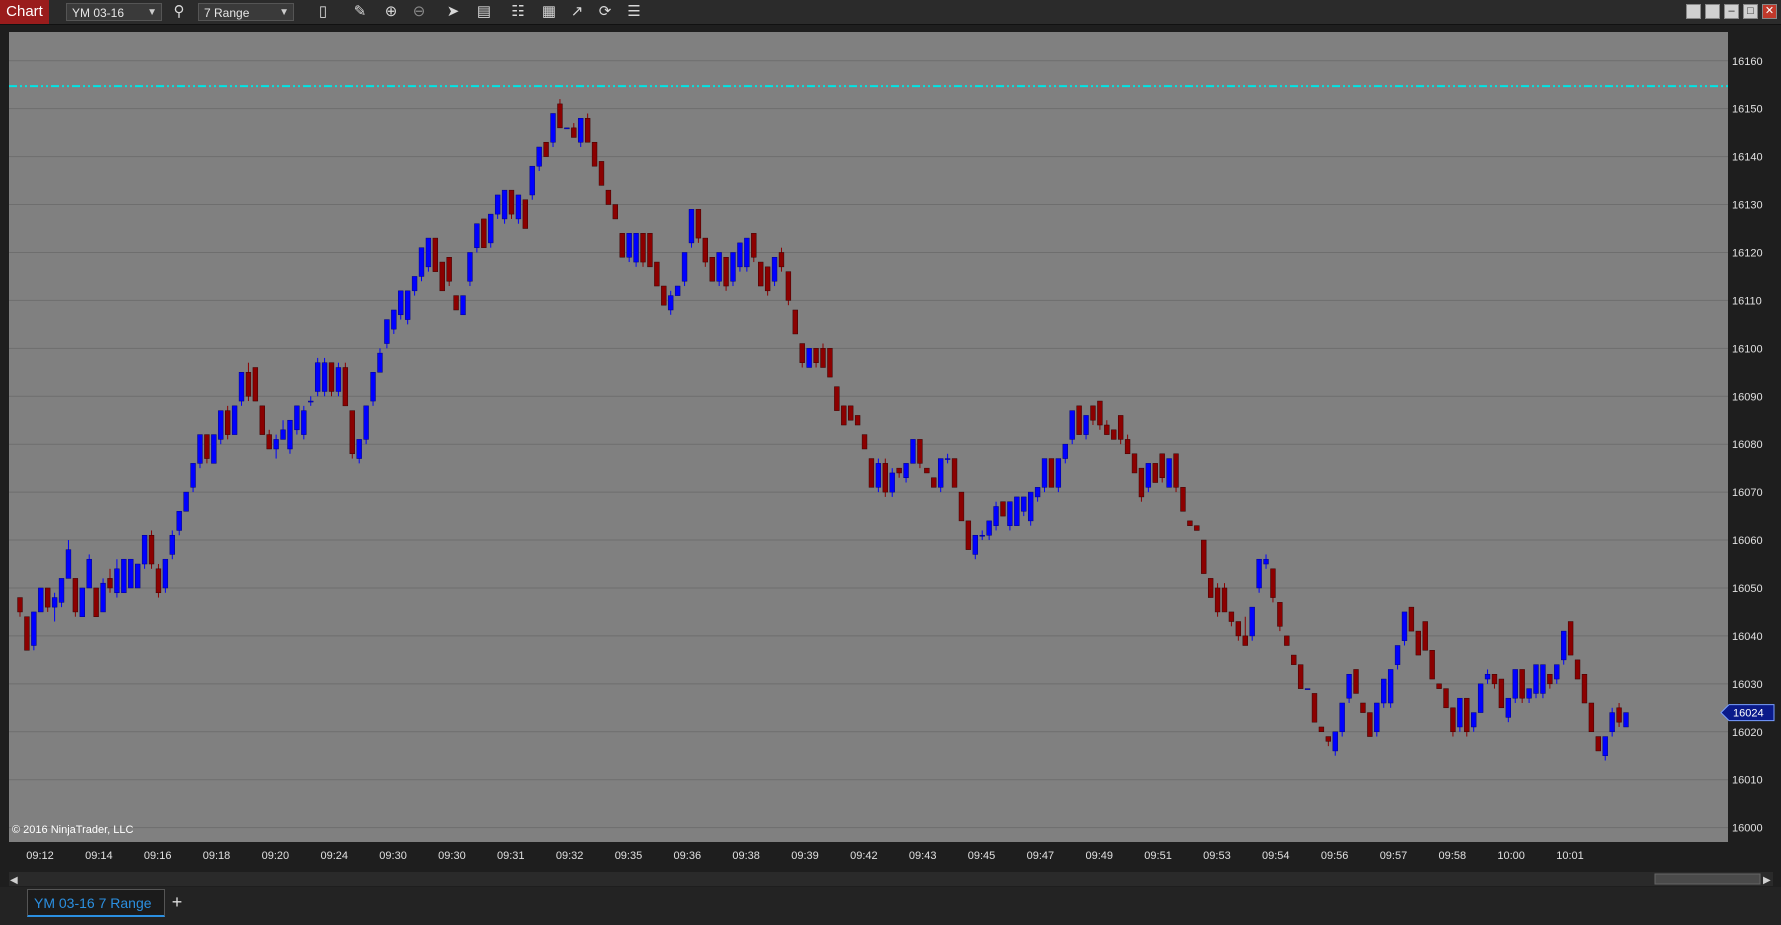  Describe the element at coordinates (1712, 11) in the screenshot. I see `restore-icon` at that location.